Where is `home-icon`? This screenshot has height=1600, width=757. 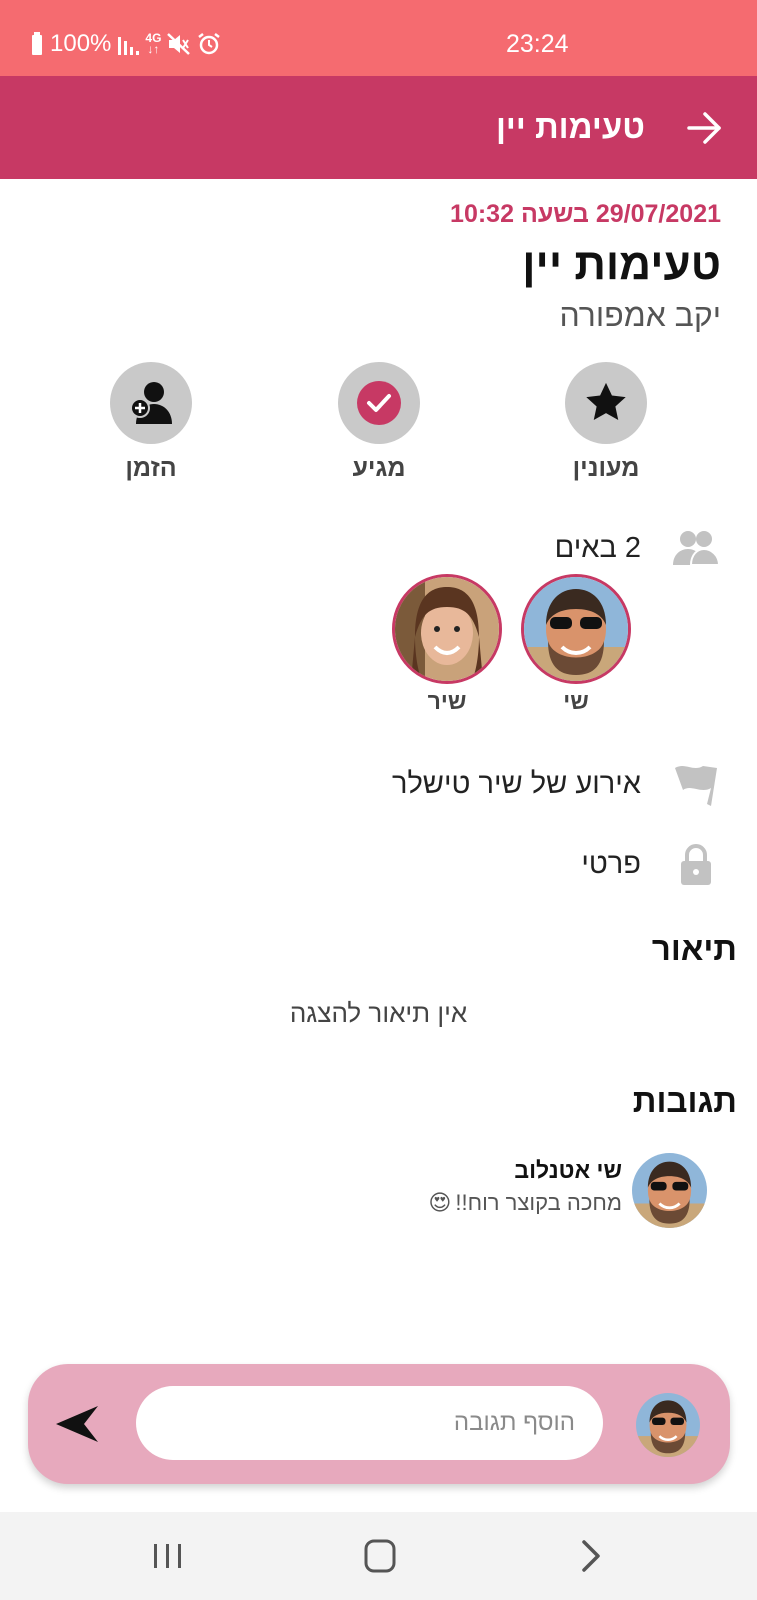
home-icon is located at coordinates (380, 1556).